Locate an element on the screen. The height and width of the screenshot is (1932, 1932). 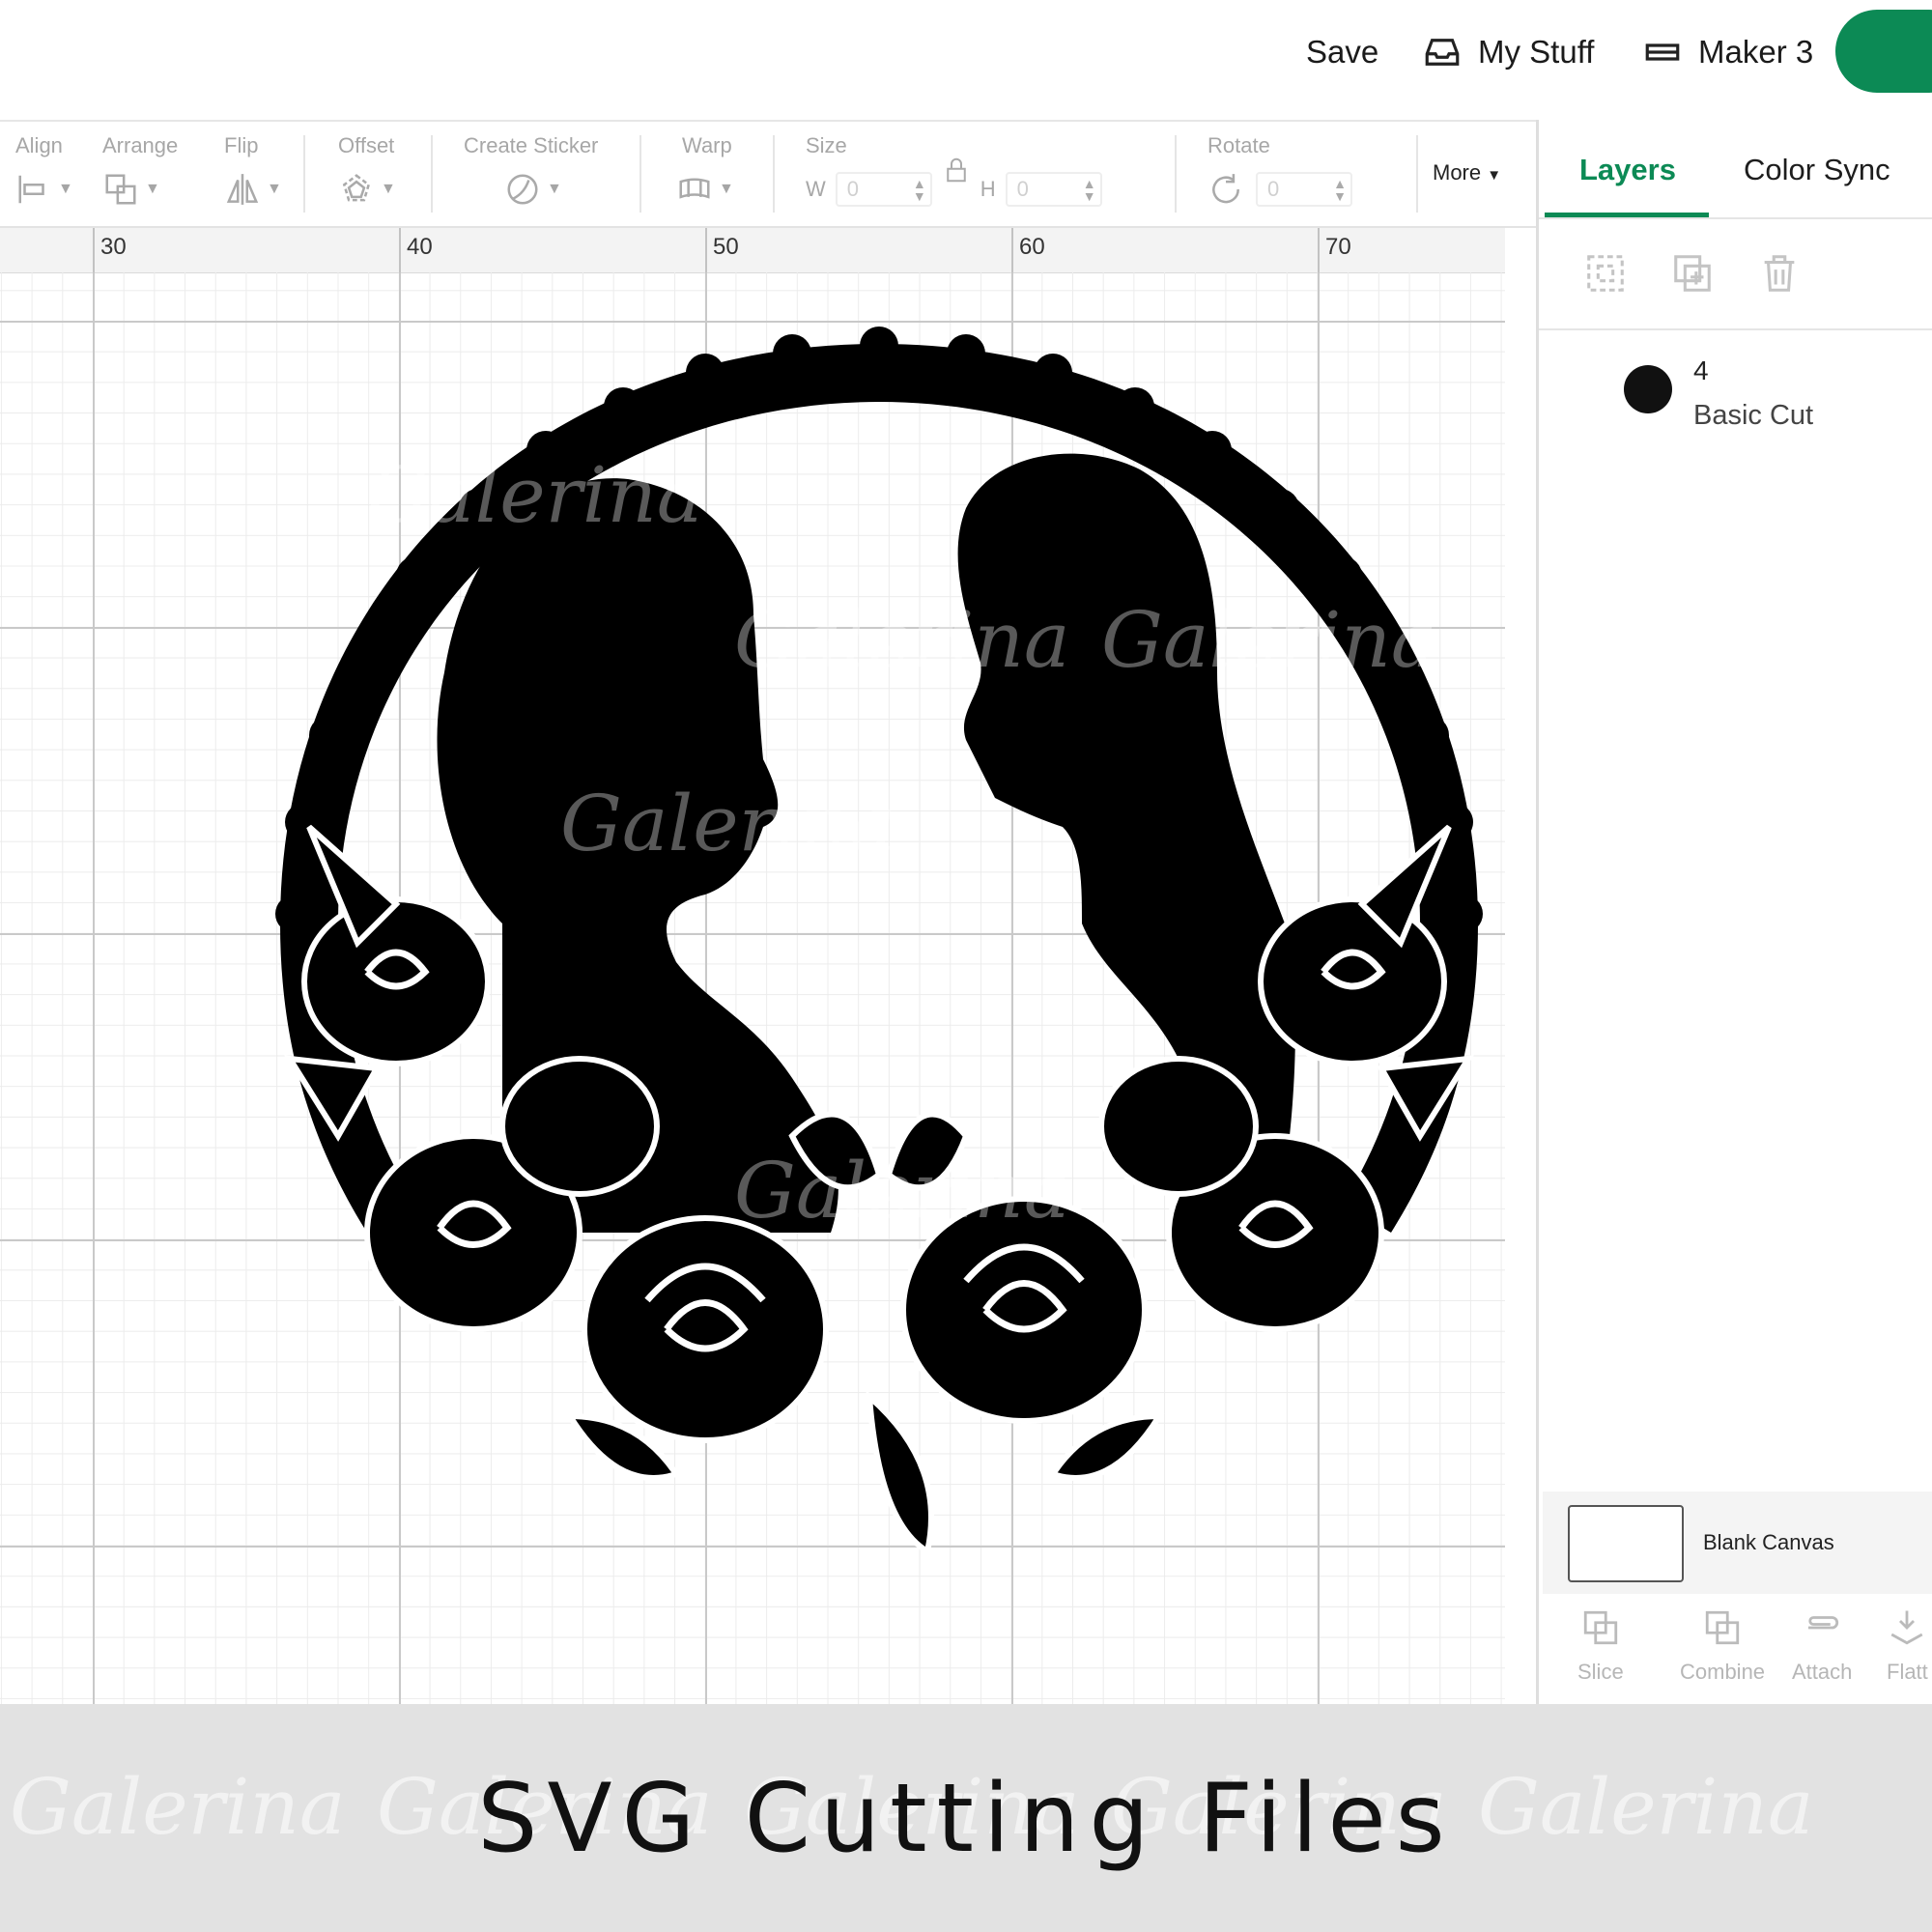
caption-text: SVG Cutting Files is located at coordinates (966, 1819).